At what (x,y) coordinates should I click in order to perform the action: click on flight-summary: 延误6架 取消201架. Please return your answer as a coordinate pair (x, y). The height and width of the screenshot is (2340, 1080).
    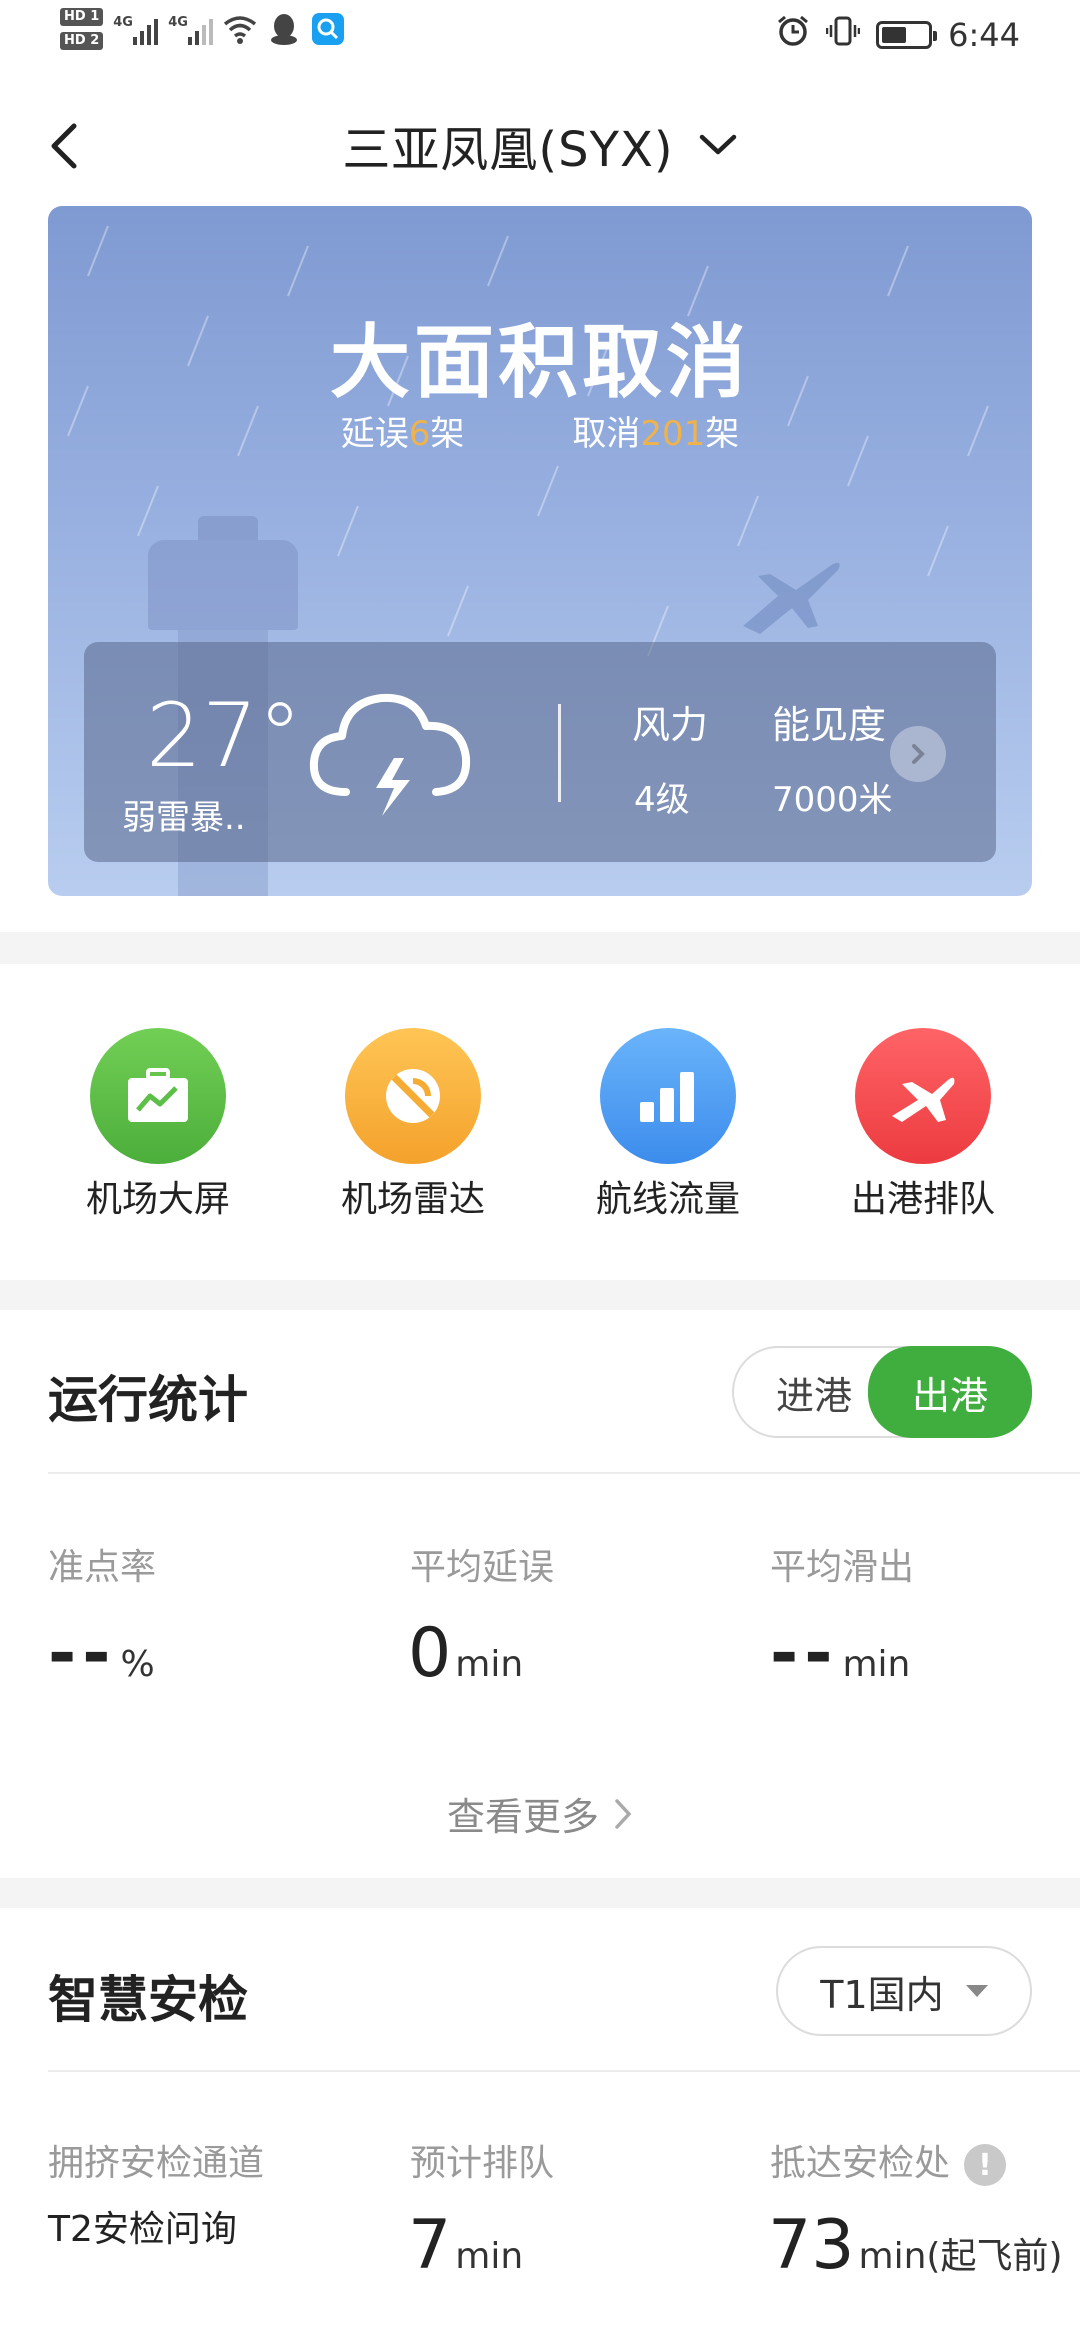
    Looking at the image, I should click on (540, 430).